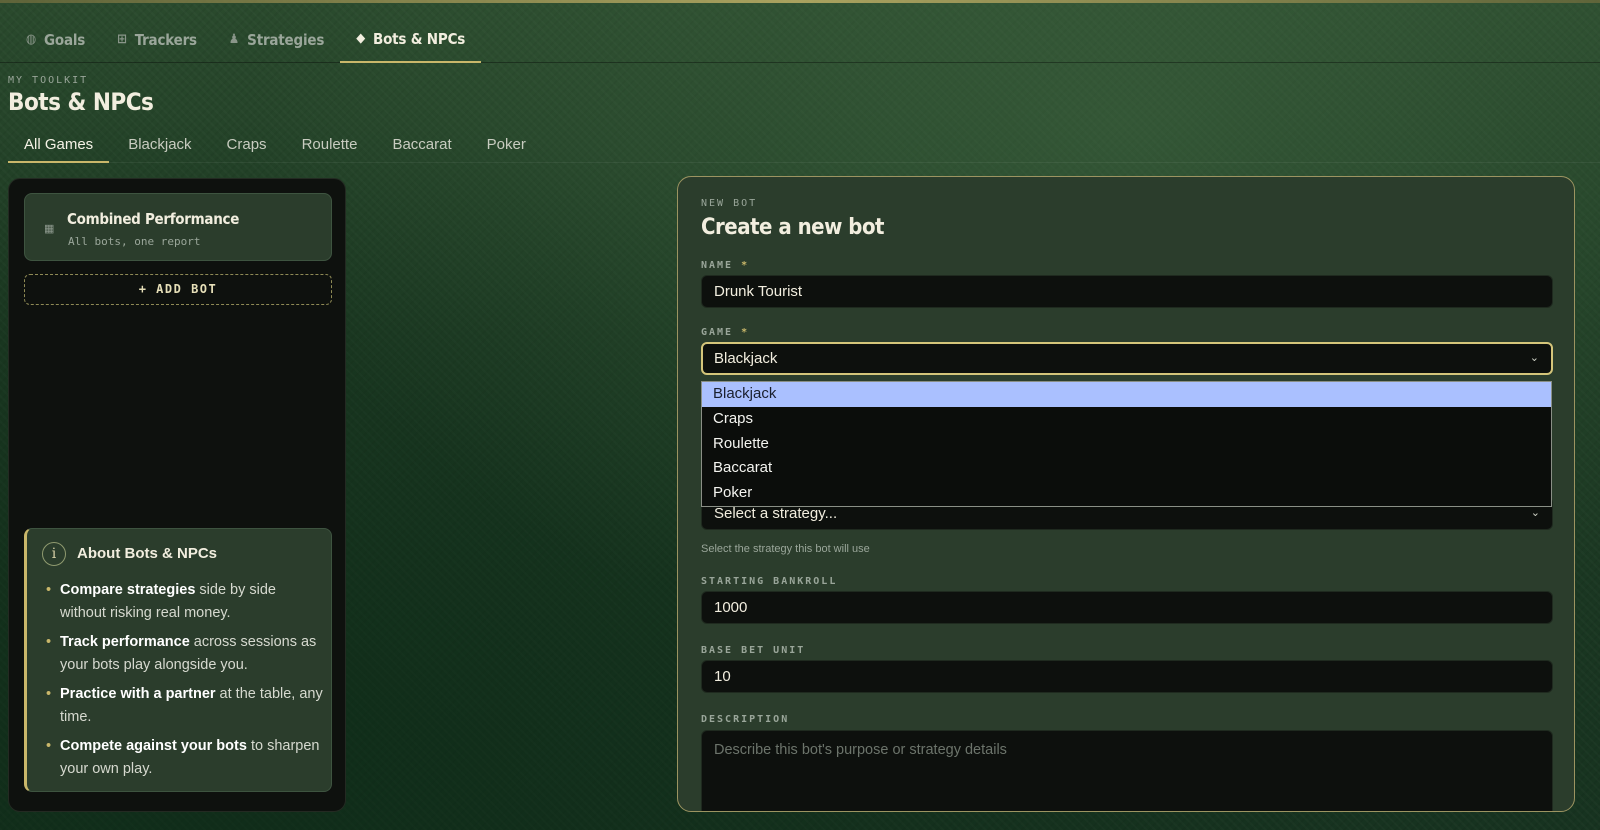 This screenshot has height=830, width=1600. Describe the element at coordinates (506, 146) in the screenshot. I see `tab-poker: Poker` at that location.